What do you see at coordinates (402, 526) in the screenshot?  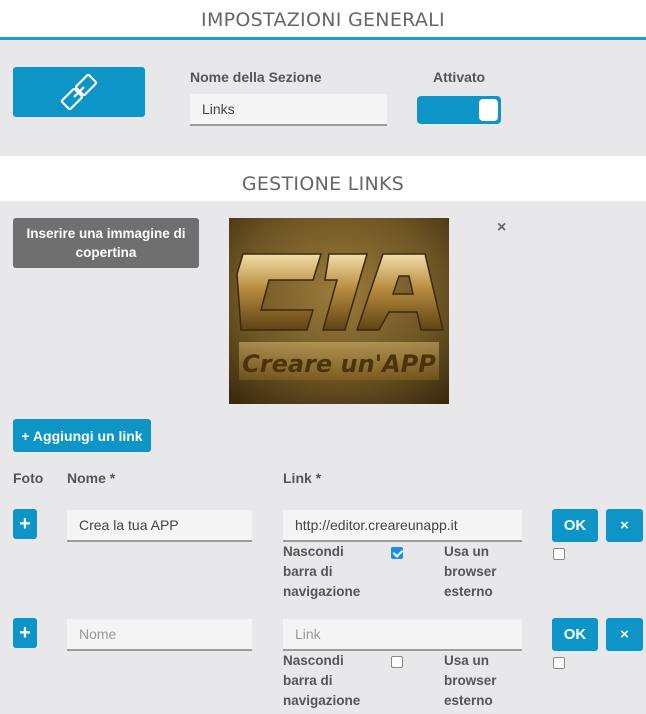 I see `link-url-input: http://editor.creareunapp.it` at bounding box center [402, 526].